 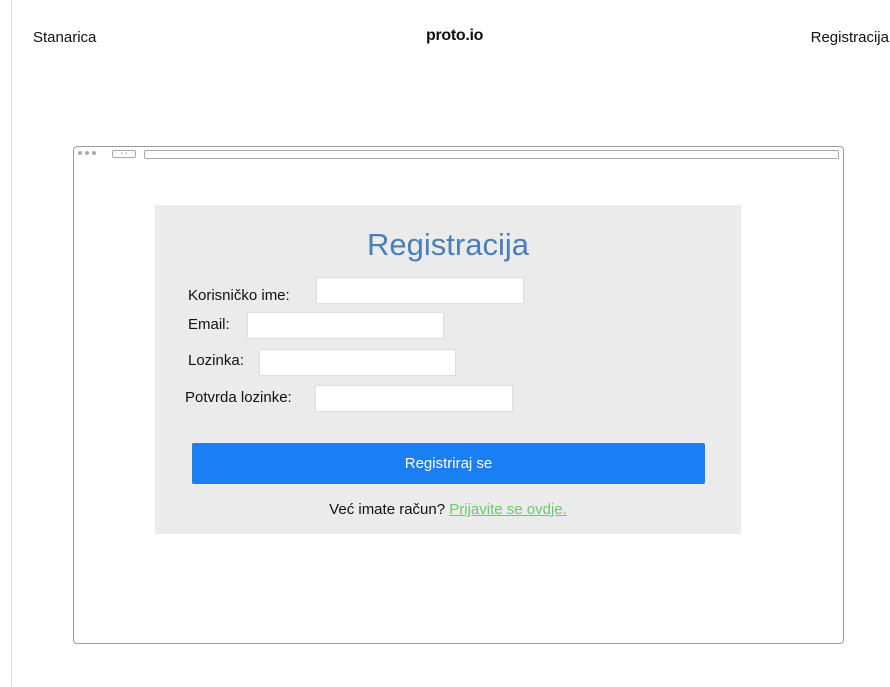 I want to click on register-button: Registriraj se, so click(x=448, y=463).